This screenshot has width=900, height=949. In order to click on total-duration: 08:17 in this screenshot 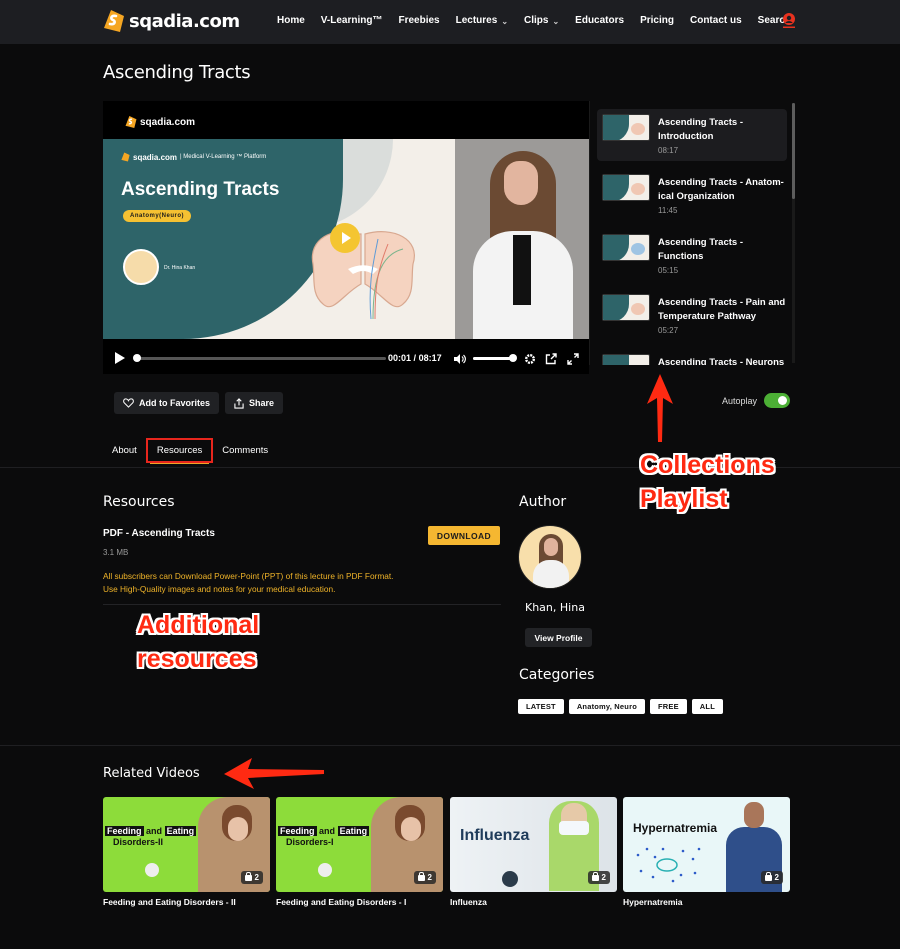, I will do `click(430, 358)`.